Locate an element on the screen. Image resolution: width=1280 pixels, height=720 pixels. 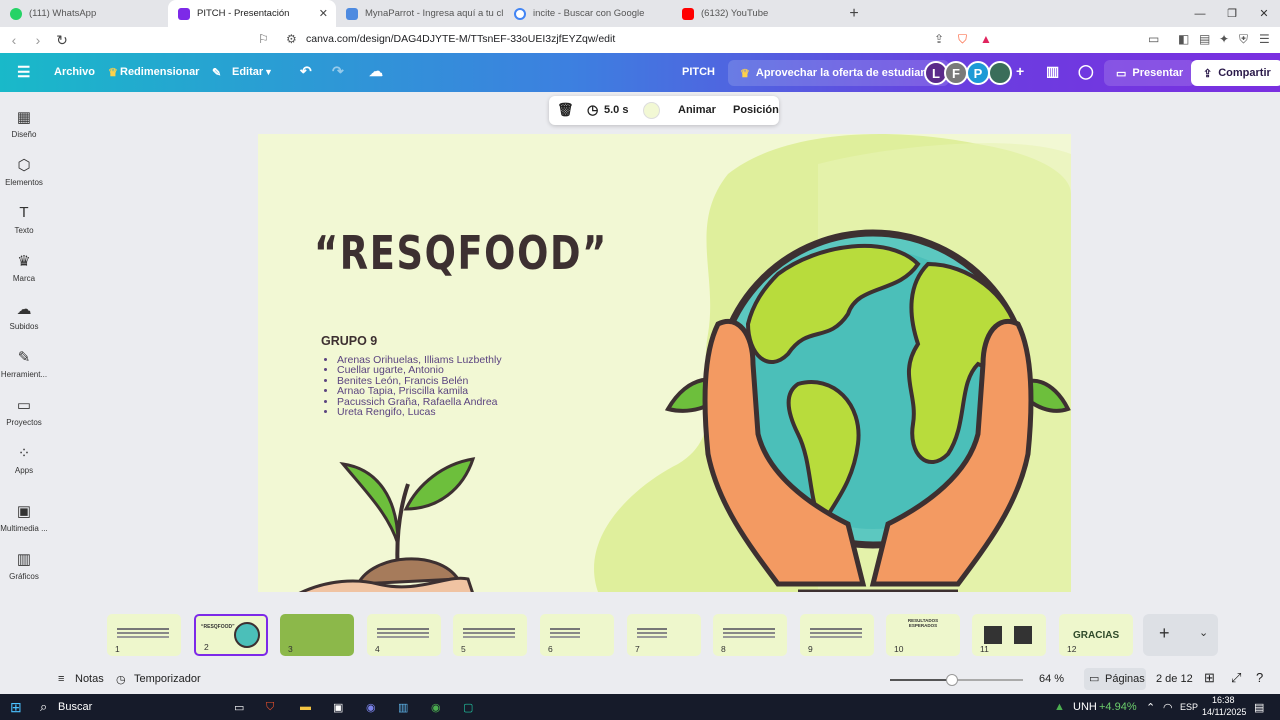
menu-icon: ☰ is located at coordinates (1264, 39).